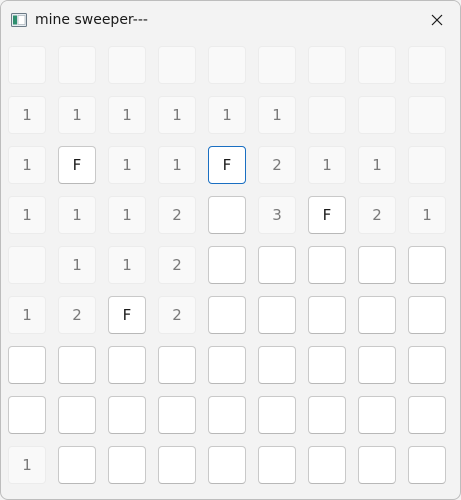 This screenshot has width=461, height=500. I want to click on window-title: mine sweeper---, so click(91, 20).